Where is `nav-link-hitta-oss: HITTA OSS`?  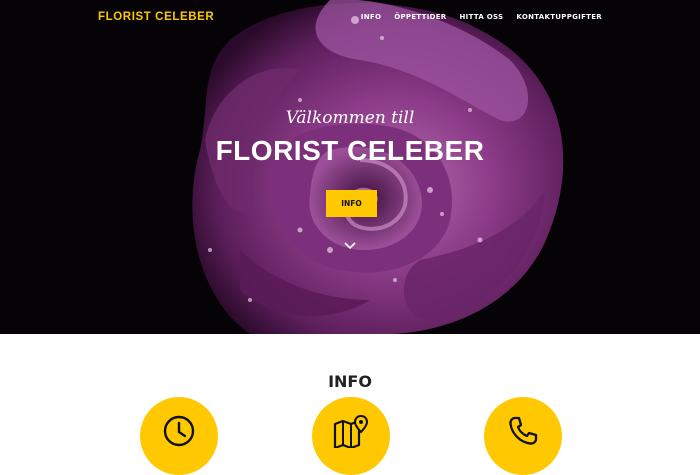
nav-link-hitta-oss: HITTA OSS is located at coordinates (482, 17).